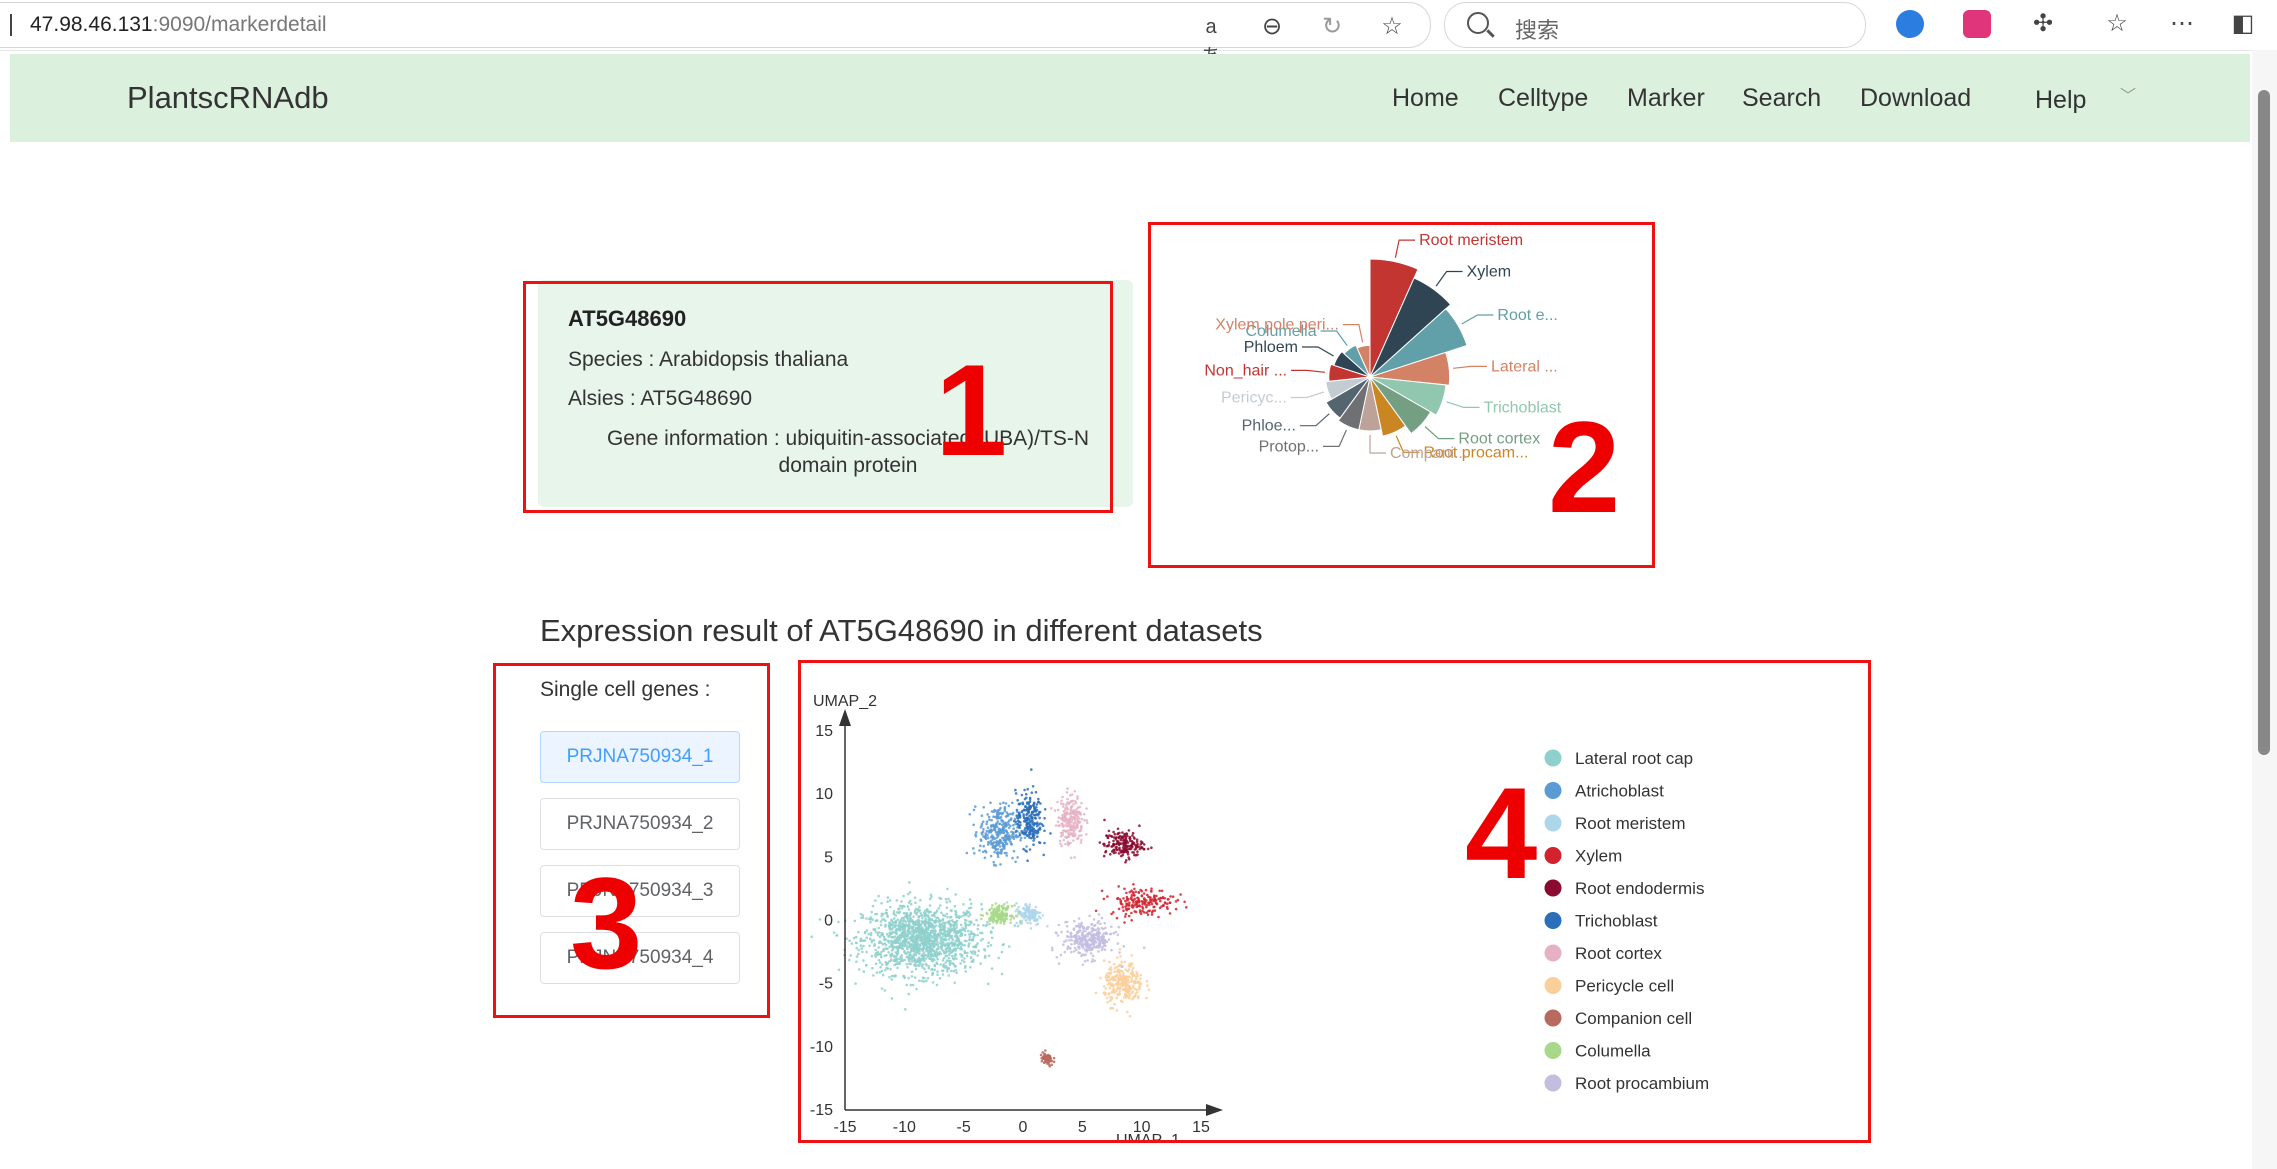  What do you see at coordinates (1211, 40) in the screenshot?
I see `read-aloud-icon: aあ` at bounding box center [1211, 40].